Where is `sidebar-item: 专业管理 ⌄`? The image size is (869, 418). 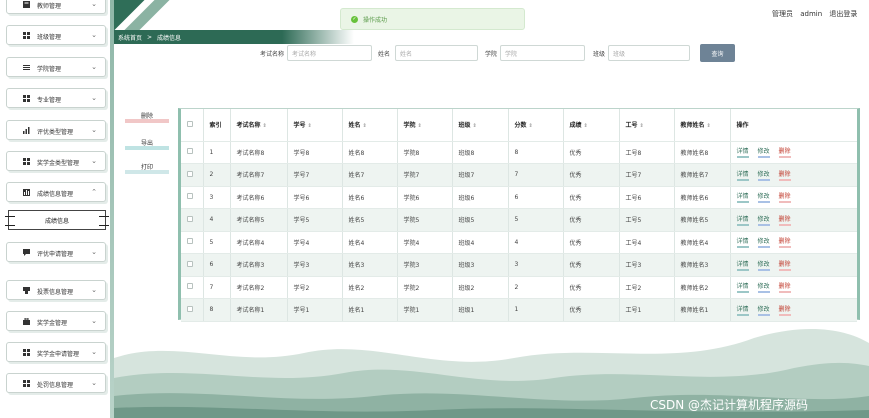
sidebar-item: 专业管理 ⌄ is located at coordinates (56, 98).